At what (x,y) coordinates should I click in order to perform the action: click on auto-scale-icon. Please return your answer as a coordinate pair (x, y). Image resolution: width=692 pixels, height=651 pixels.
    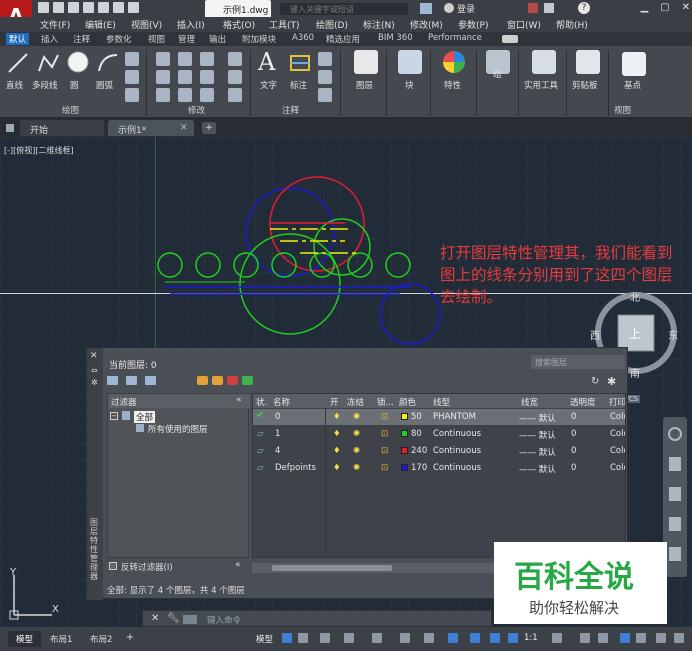
    Looking at the image, I should click on (513, 638).